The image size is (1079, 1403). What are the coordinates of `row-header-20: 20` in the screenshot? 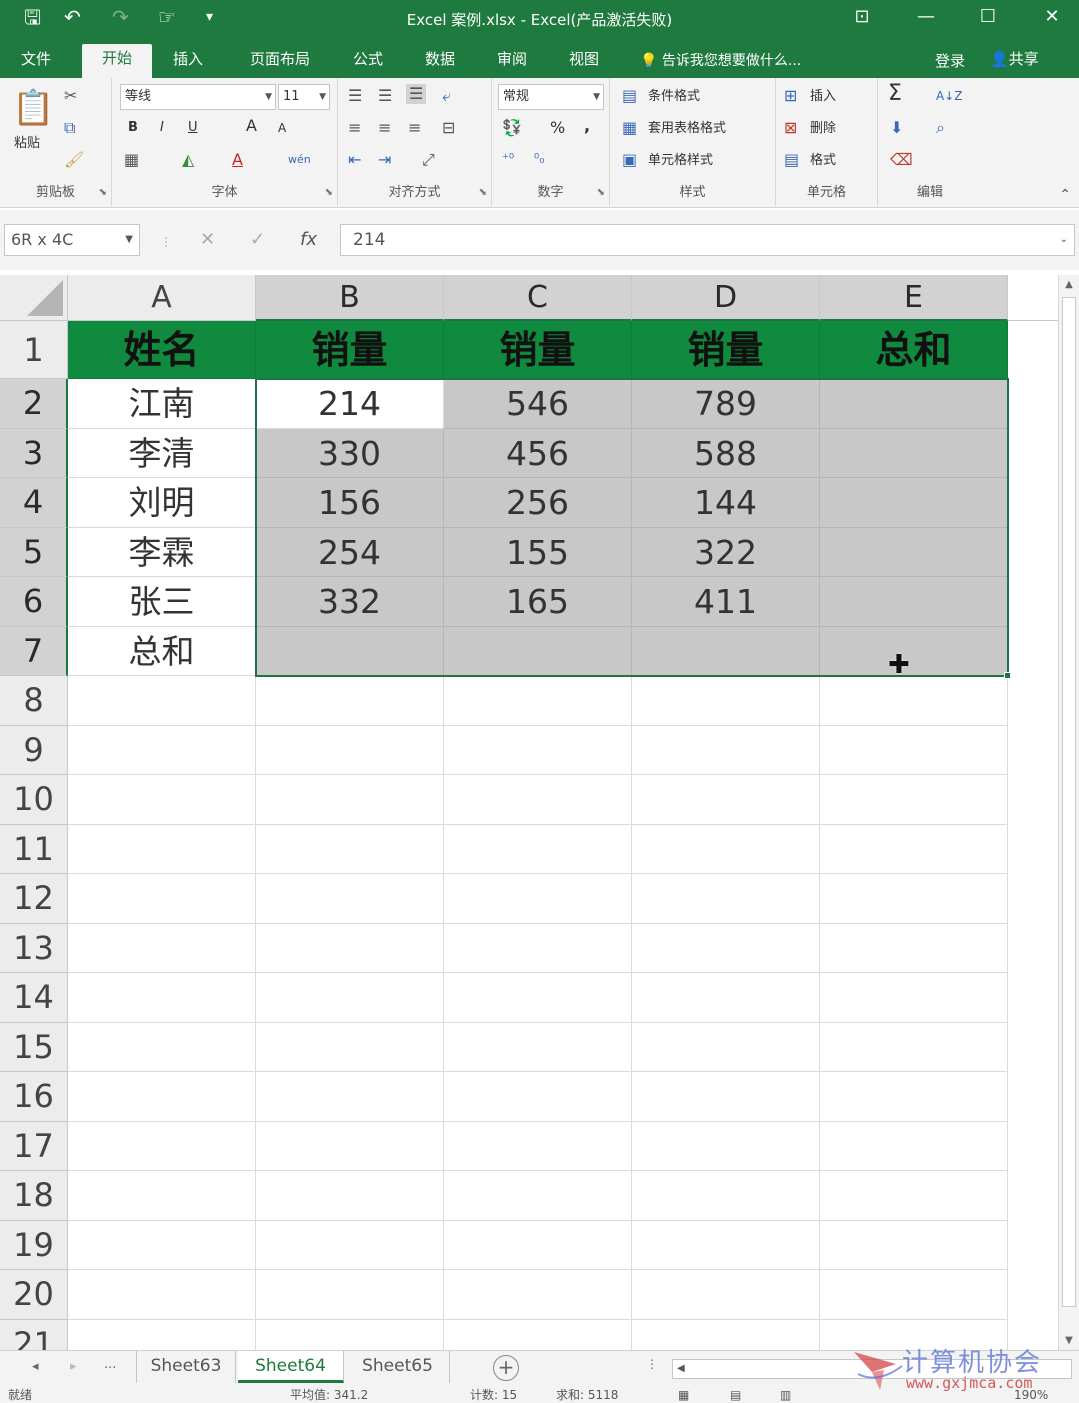 It's located at (34, 1295).